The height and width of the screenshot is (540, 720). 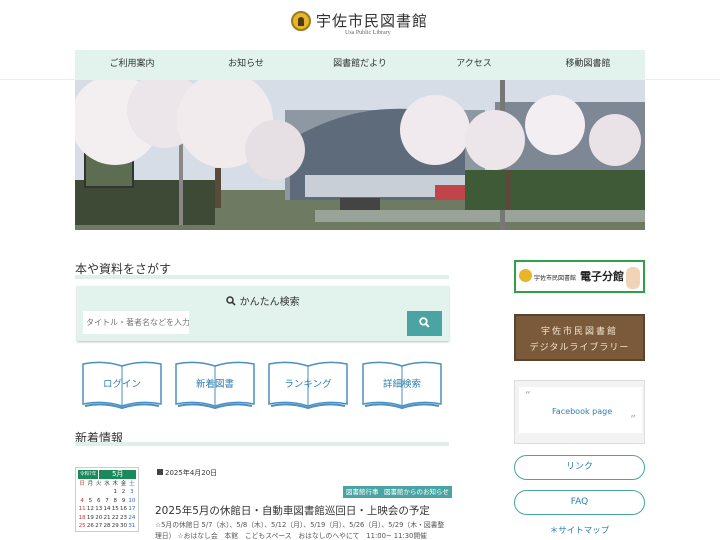 What do you see at coordinates (633, 419) in the screenshot?
I see `quote-close-icon: ”` at bounding box center [633, 419].